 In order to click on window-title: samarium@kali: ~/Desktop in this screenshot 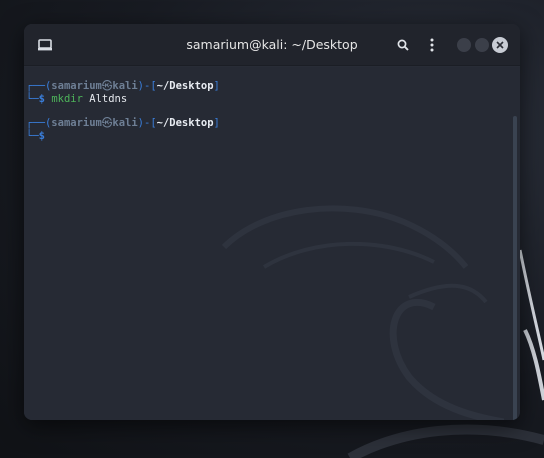, I will do `click(272, 44)`.